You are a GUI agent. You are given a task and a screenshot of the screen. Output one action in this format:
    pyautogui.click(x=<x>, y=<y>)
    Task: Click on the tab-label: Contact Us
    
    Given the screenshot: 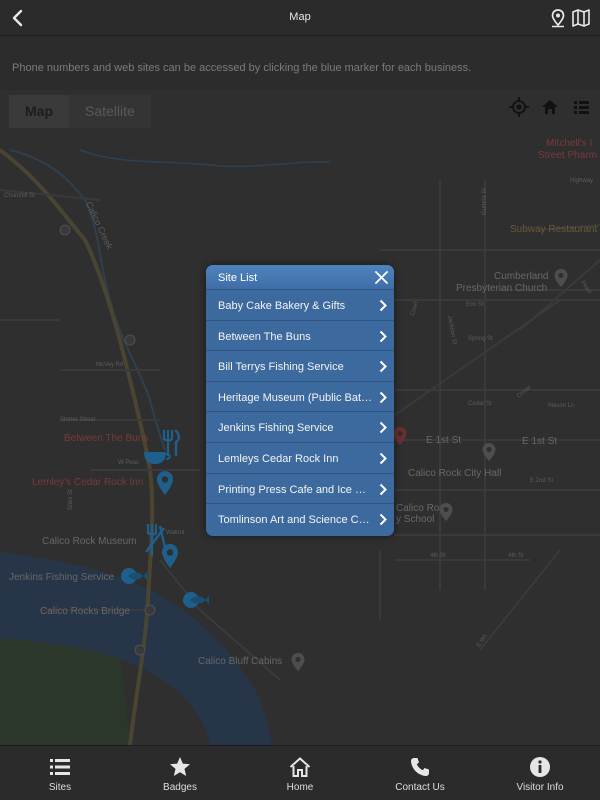 What is the action you would take?
    pyautogui.click(x=420, y=787)
    